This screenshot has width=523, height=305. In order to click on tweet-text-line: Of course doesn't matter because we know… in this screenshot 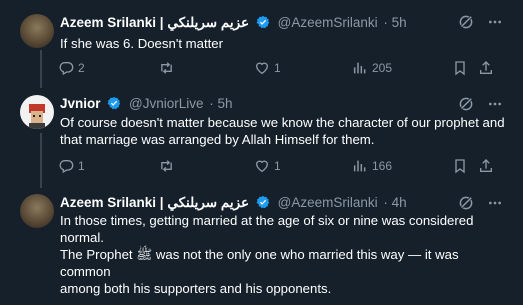, I will do `click(282, 122)`.